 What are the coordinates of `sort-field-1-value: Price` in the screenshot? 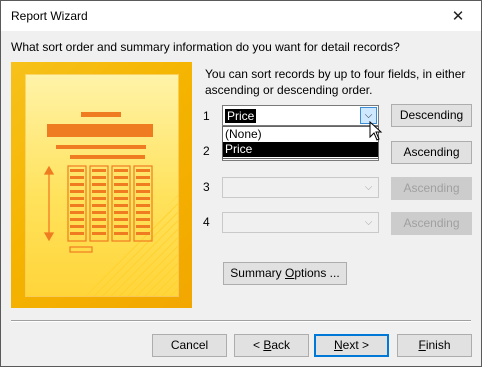 It's located at (241, 116).